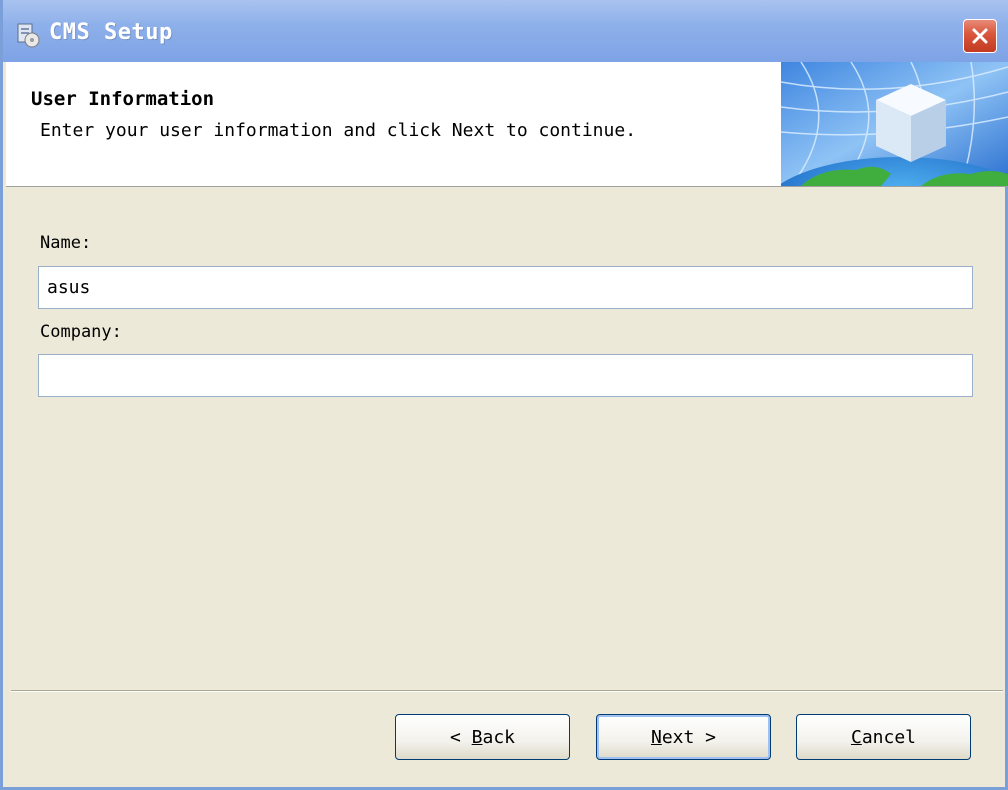 The image size is (1008, 790). Describe the element at coordinates (705, 737) in the screenshot. I see `next-suffix: >` at that location.